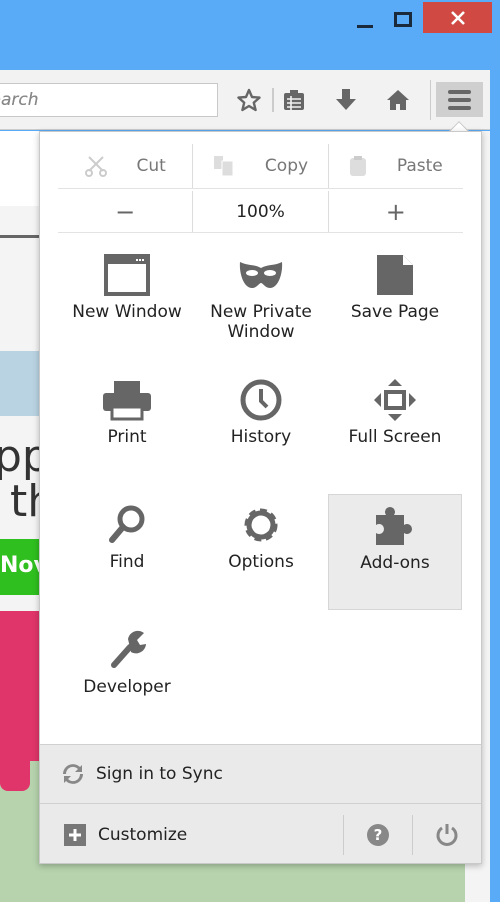 The width and height of the screenshot is (500, 902). What do you see at coordinates (365, 19) in the screenshot?
I see `minimize-button` at bounding box center [365, 19].